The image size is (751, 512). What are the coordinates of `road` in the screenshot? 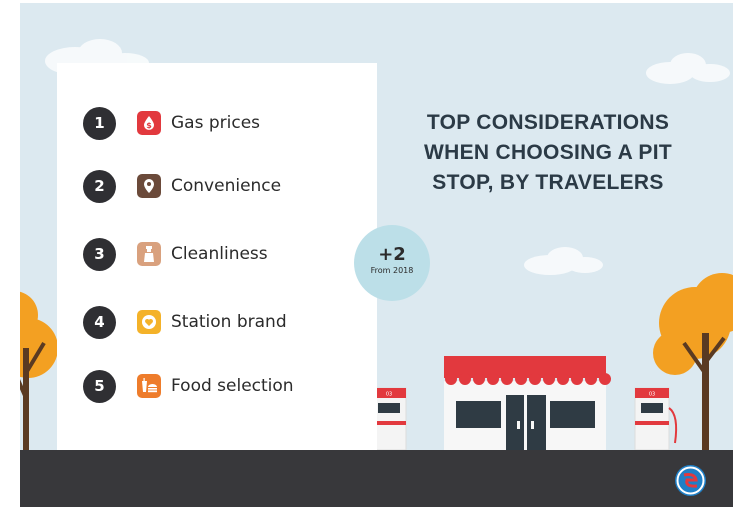 It's located at (376, 478).